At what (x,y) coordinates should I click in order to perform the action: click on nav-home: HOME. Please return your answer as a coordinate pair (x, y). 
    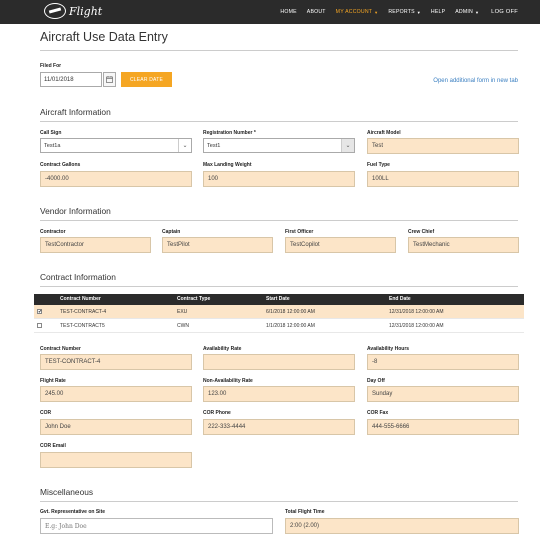
    Looking at the image, I should click on (288, 12).